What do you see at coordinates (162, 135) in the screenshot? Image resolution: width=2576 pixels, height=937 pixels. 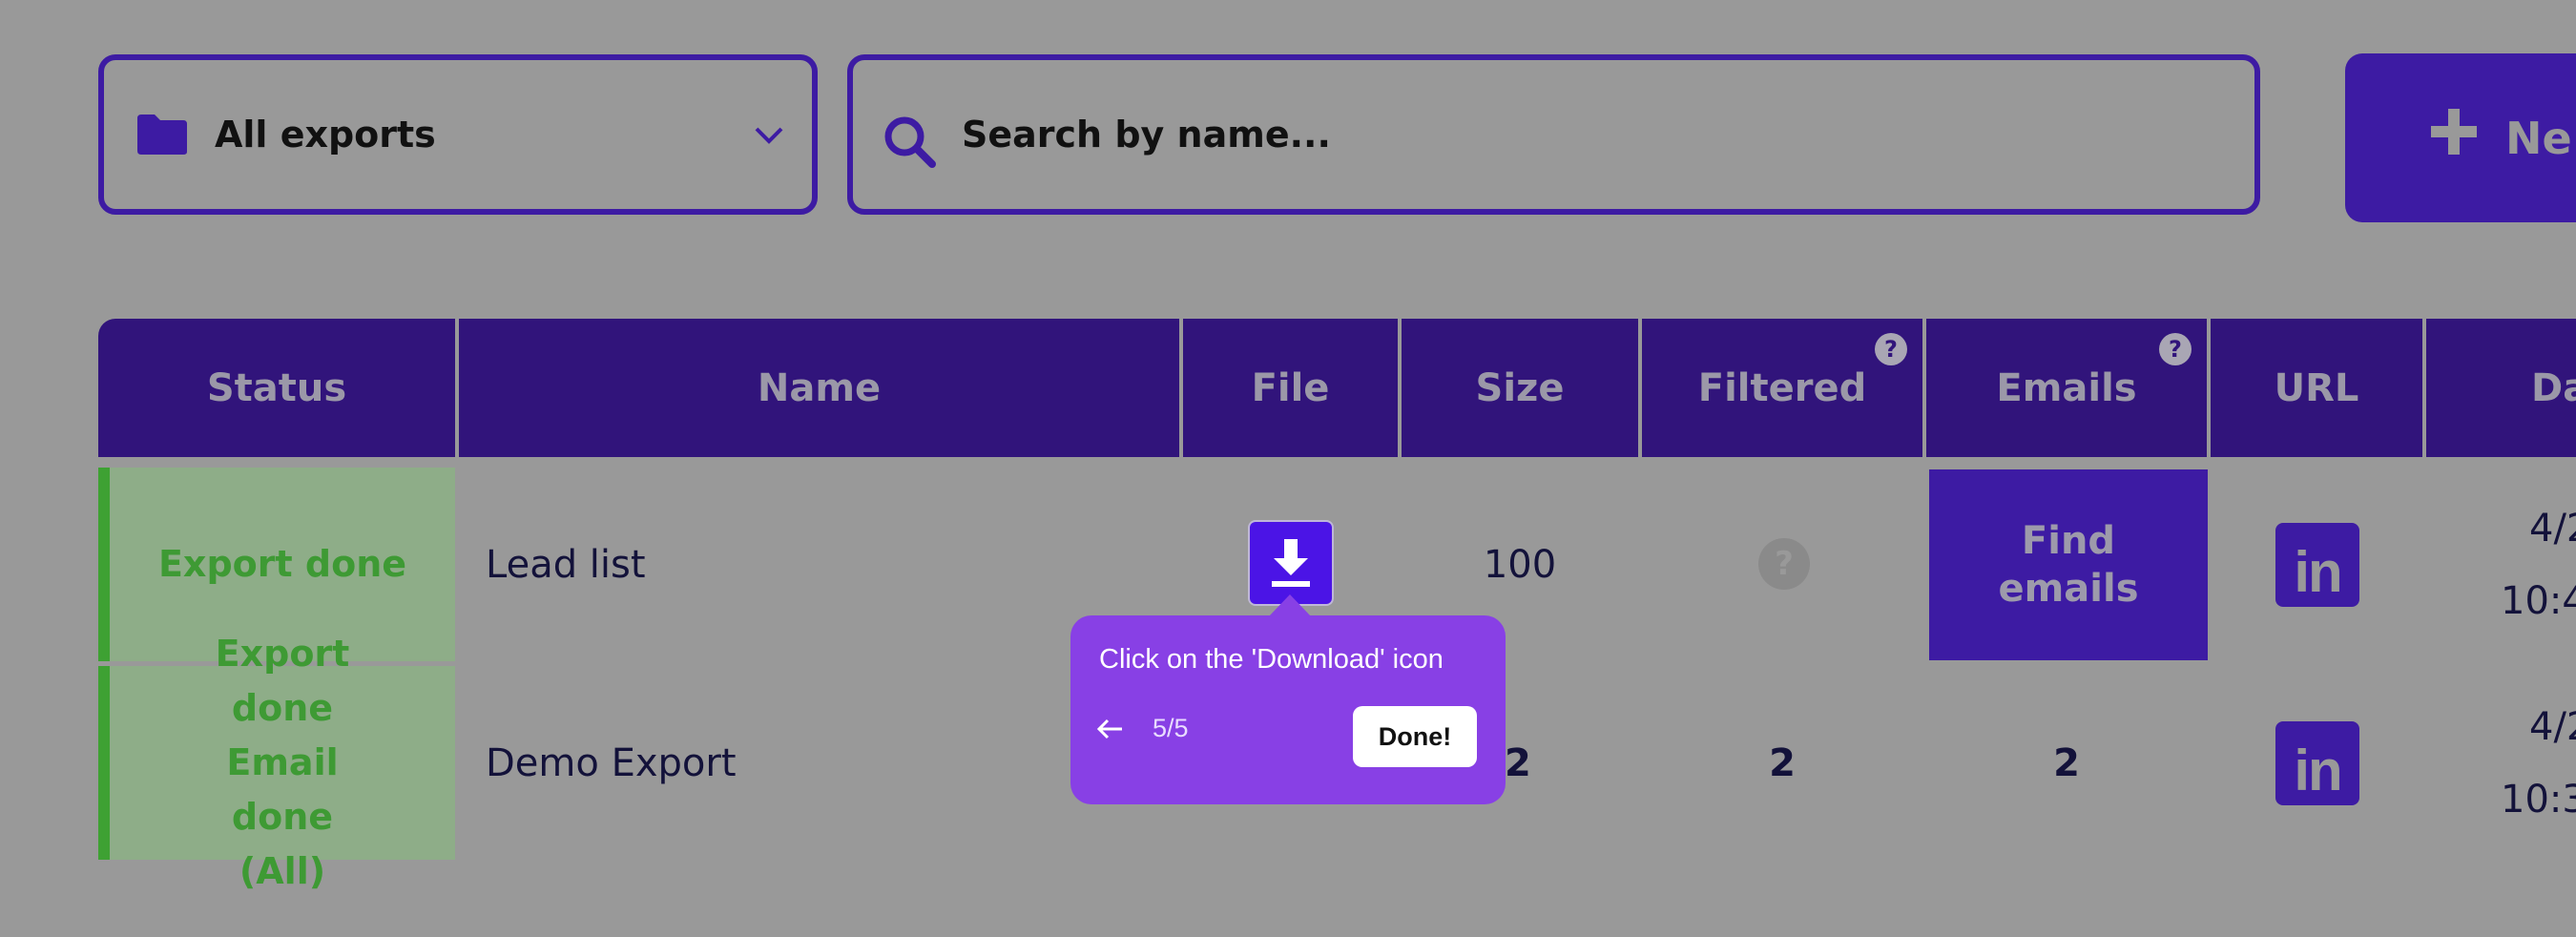 I see `folder-icon` at bounding box center [162, 135].